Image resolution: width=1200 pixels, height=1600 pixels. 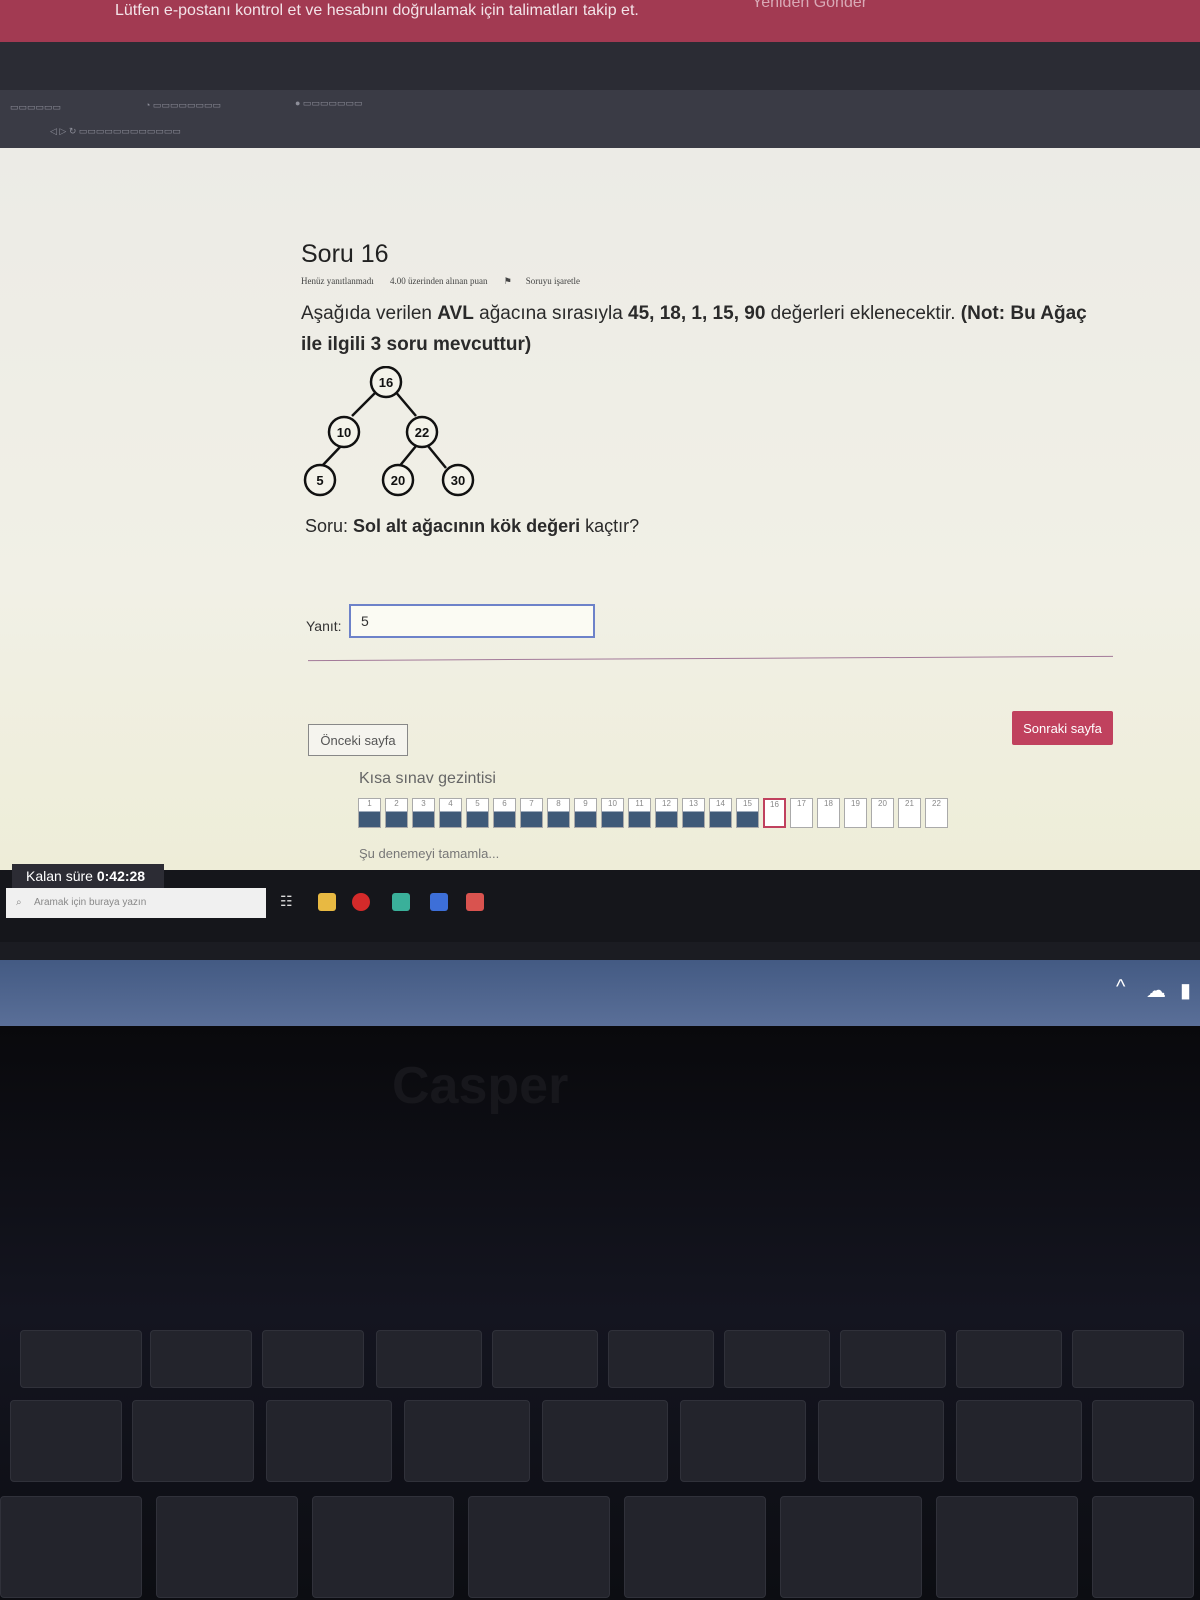 I want to click on quiz-nav-button: 8, so click(x=558, y=813).